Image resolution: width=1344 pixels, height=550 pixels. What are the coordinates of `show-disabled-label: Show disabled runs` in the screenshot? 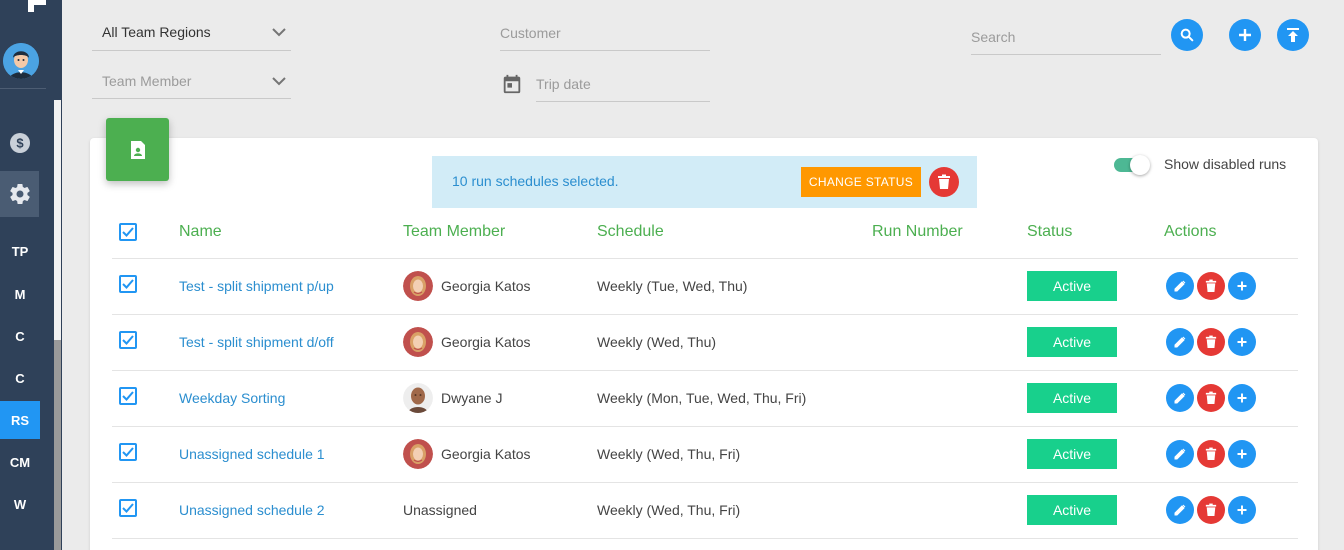 It's located at (1225, 164).